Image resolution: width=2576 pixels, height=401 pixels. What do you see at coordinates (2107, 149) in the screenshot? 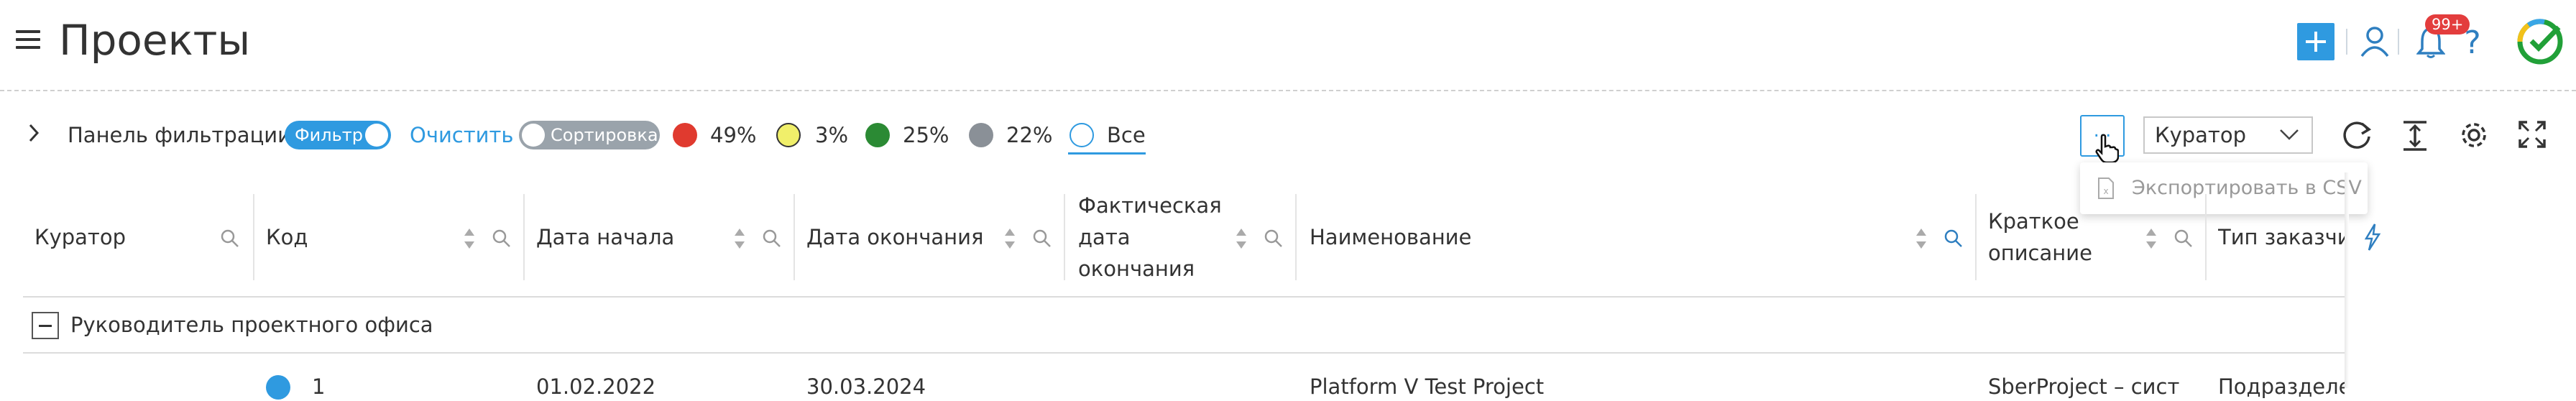
I see `hand-cursor-icon` at bounding box center [2107, 149].